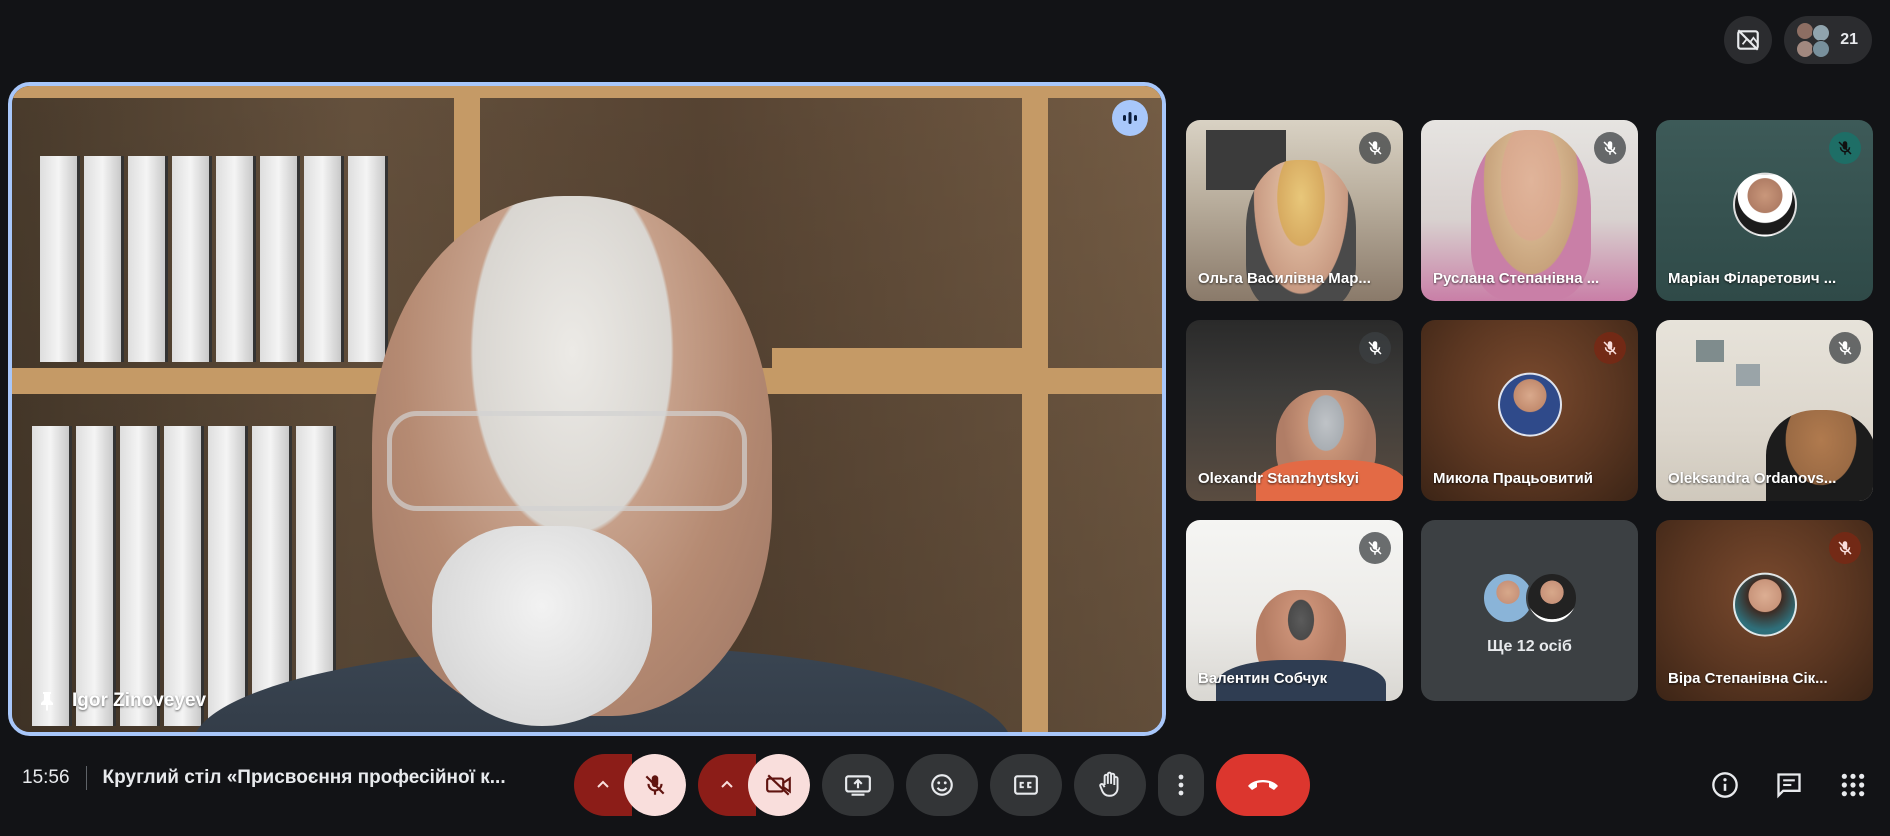 Image resolution: width=1890 pixels, height=836 pixels. I want to click on divider, so click(86, 778).